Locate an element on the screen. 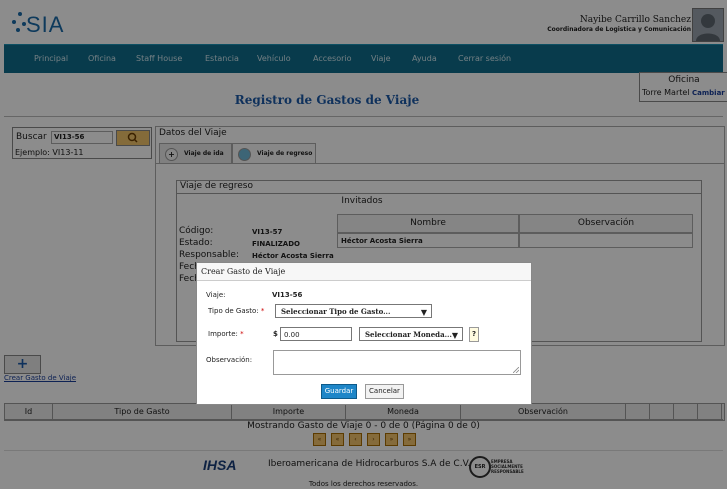  observation-textarea is located at coordinates (397, 362).